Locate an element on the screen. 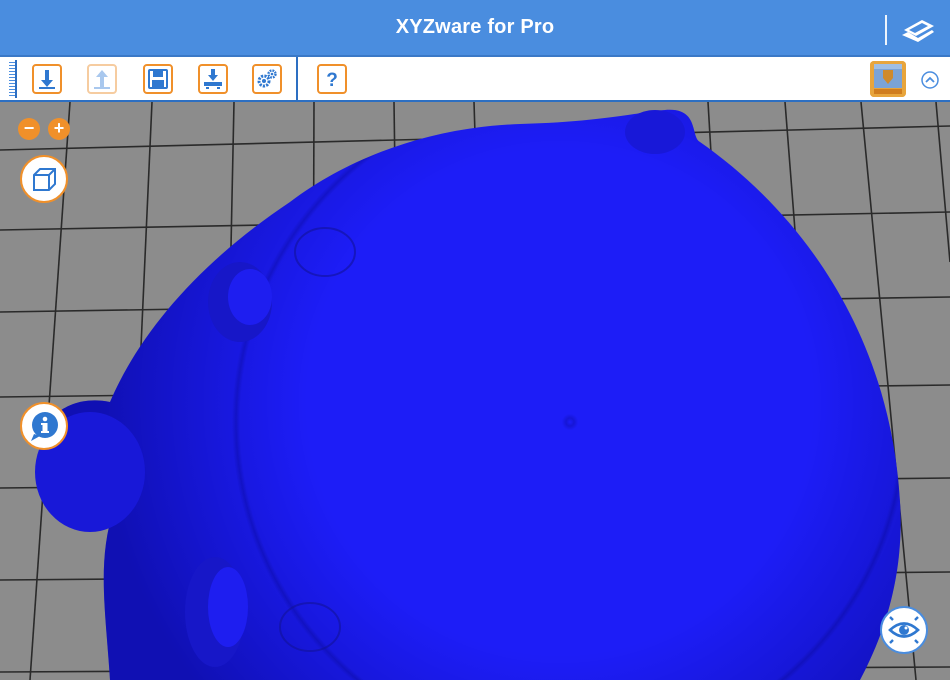 Image resolution: width=950 pixels, height=680 pixels. upload-arrow-icon is located at coordinates (102, 79).